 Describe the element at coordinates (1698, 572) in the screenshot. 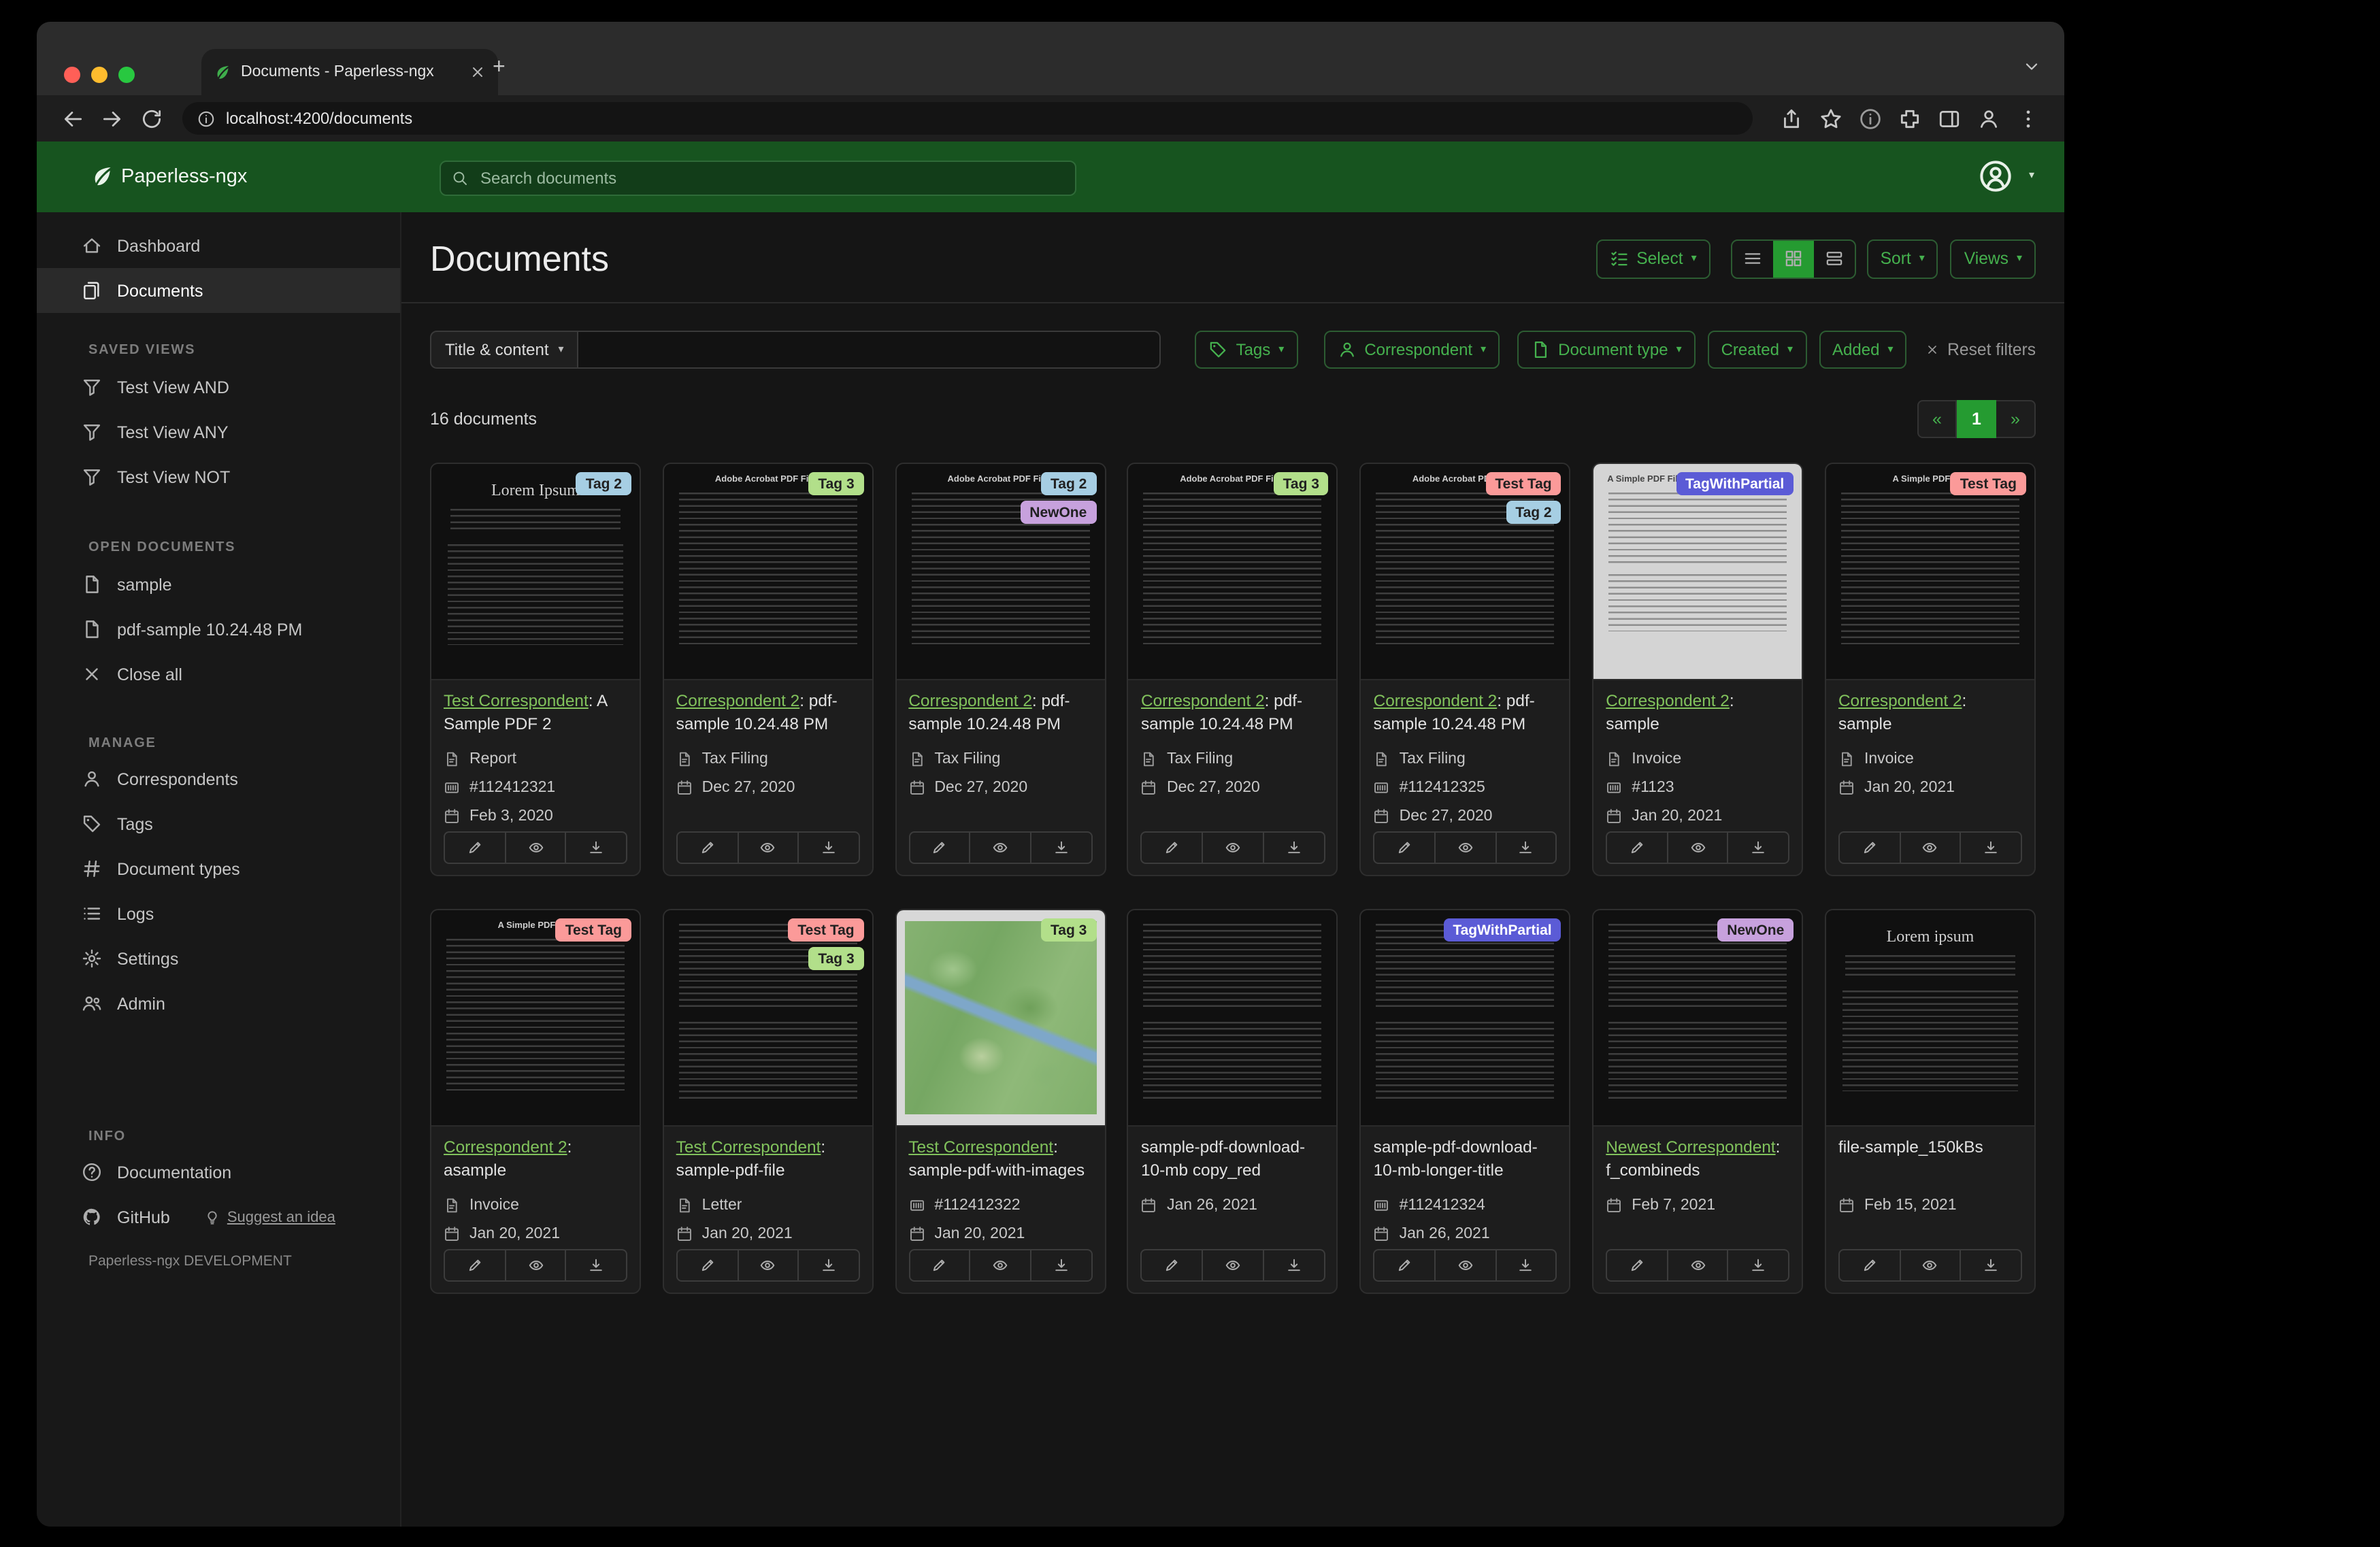

I see `document-thumbnail: A Simple PDF File TagWithPartial` at that location.